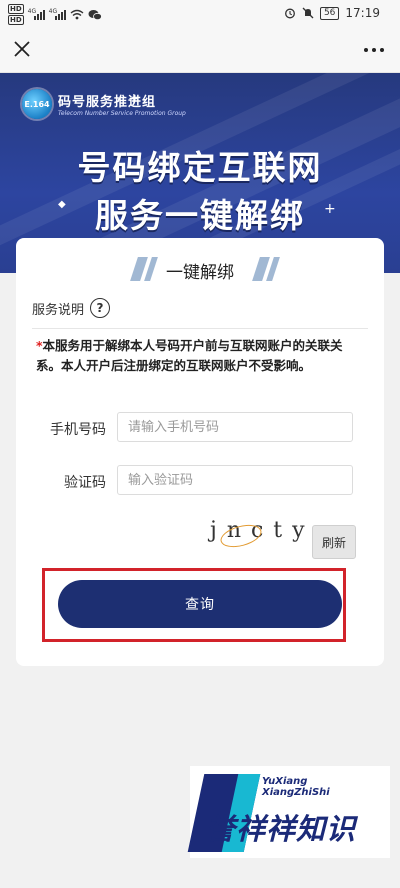 This screenshot has height=888, width=400. I want to click on banner-title-line1: 号码绑定互联网, so click(200, 167).